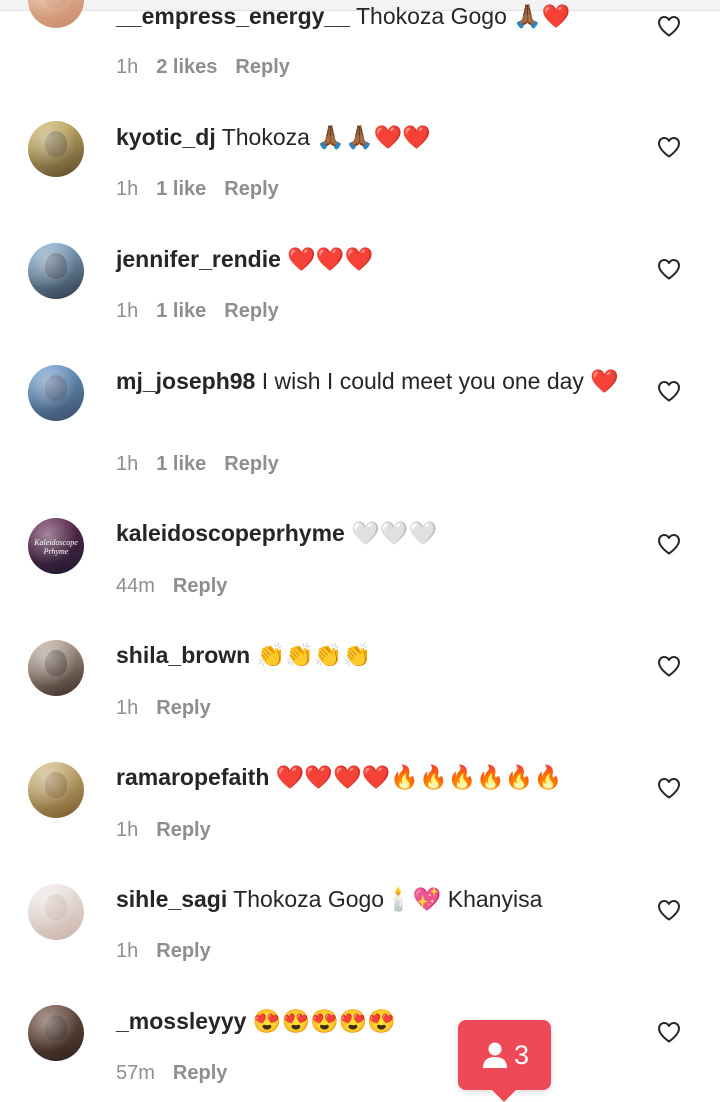  Describe the element at coordinates (198, 259) in the screenshot. I see `comment-username: jennifer_rendie` at that location.